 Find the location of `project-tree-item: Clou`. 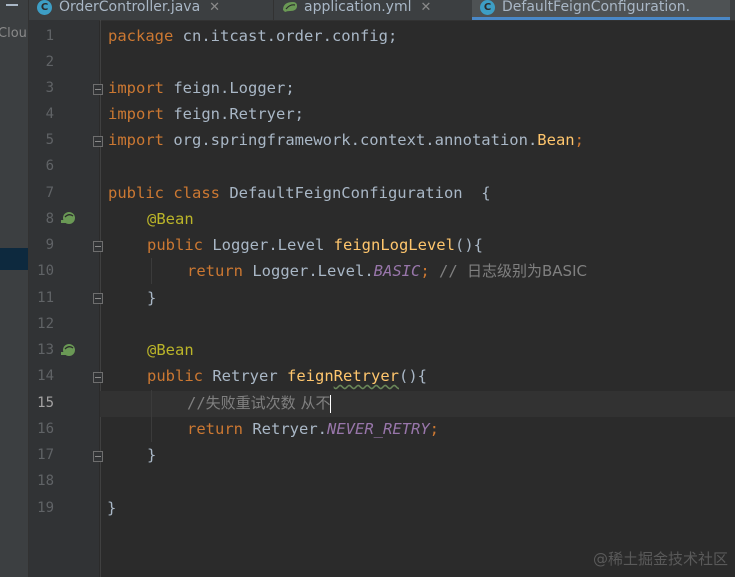

project-tree-item: Clou is located at coordinates (13, 33).